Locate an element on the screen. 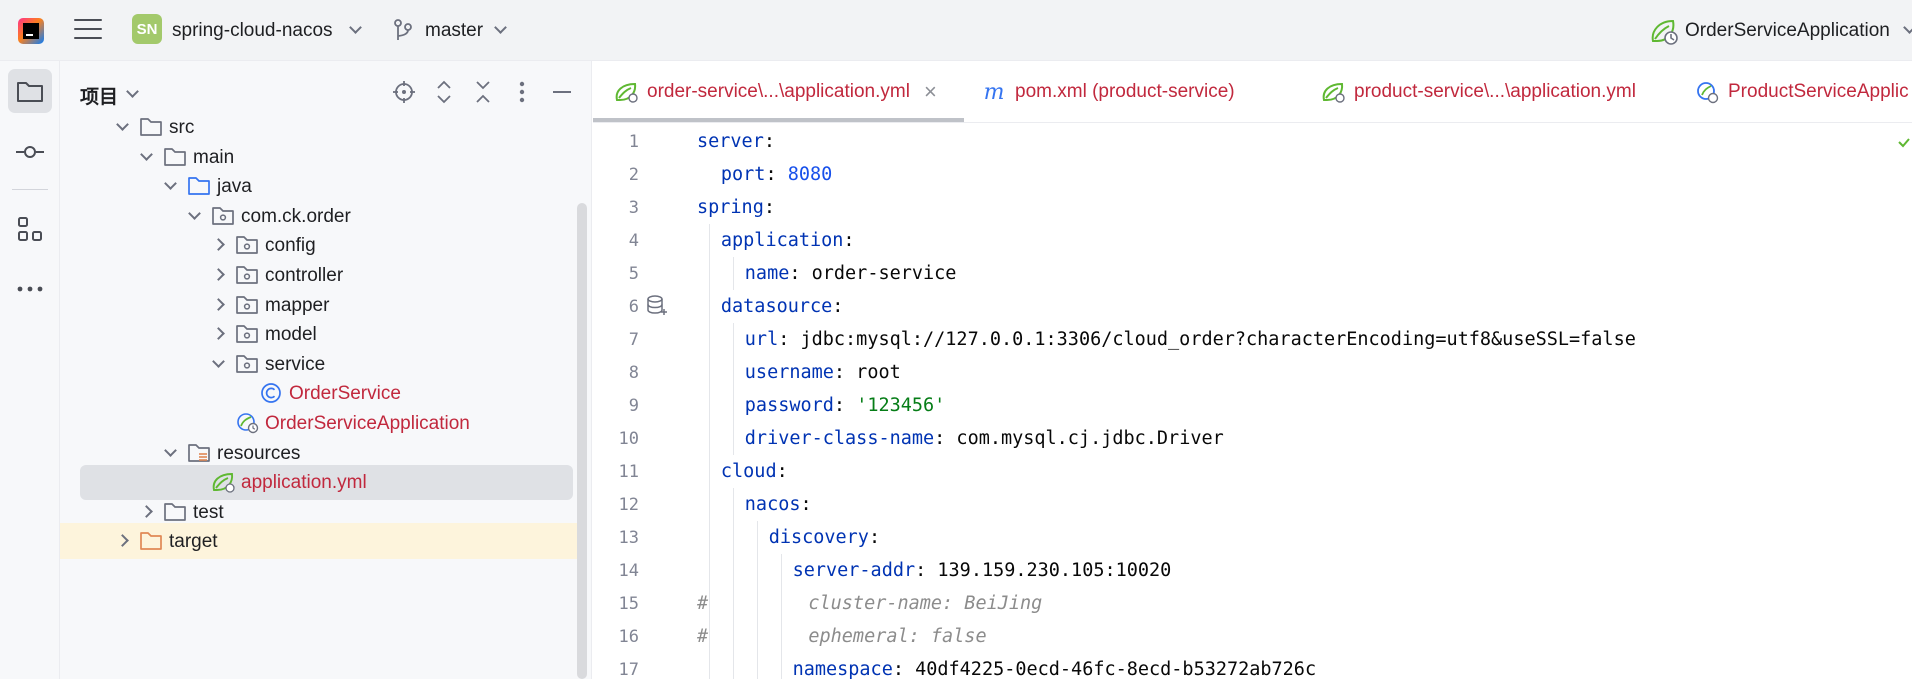 The image size is (1912, 679). yaml-key: application is located at coordinates (782, 240).